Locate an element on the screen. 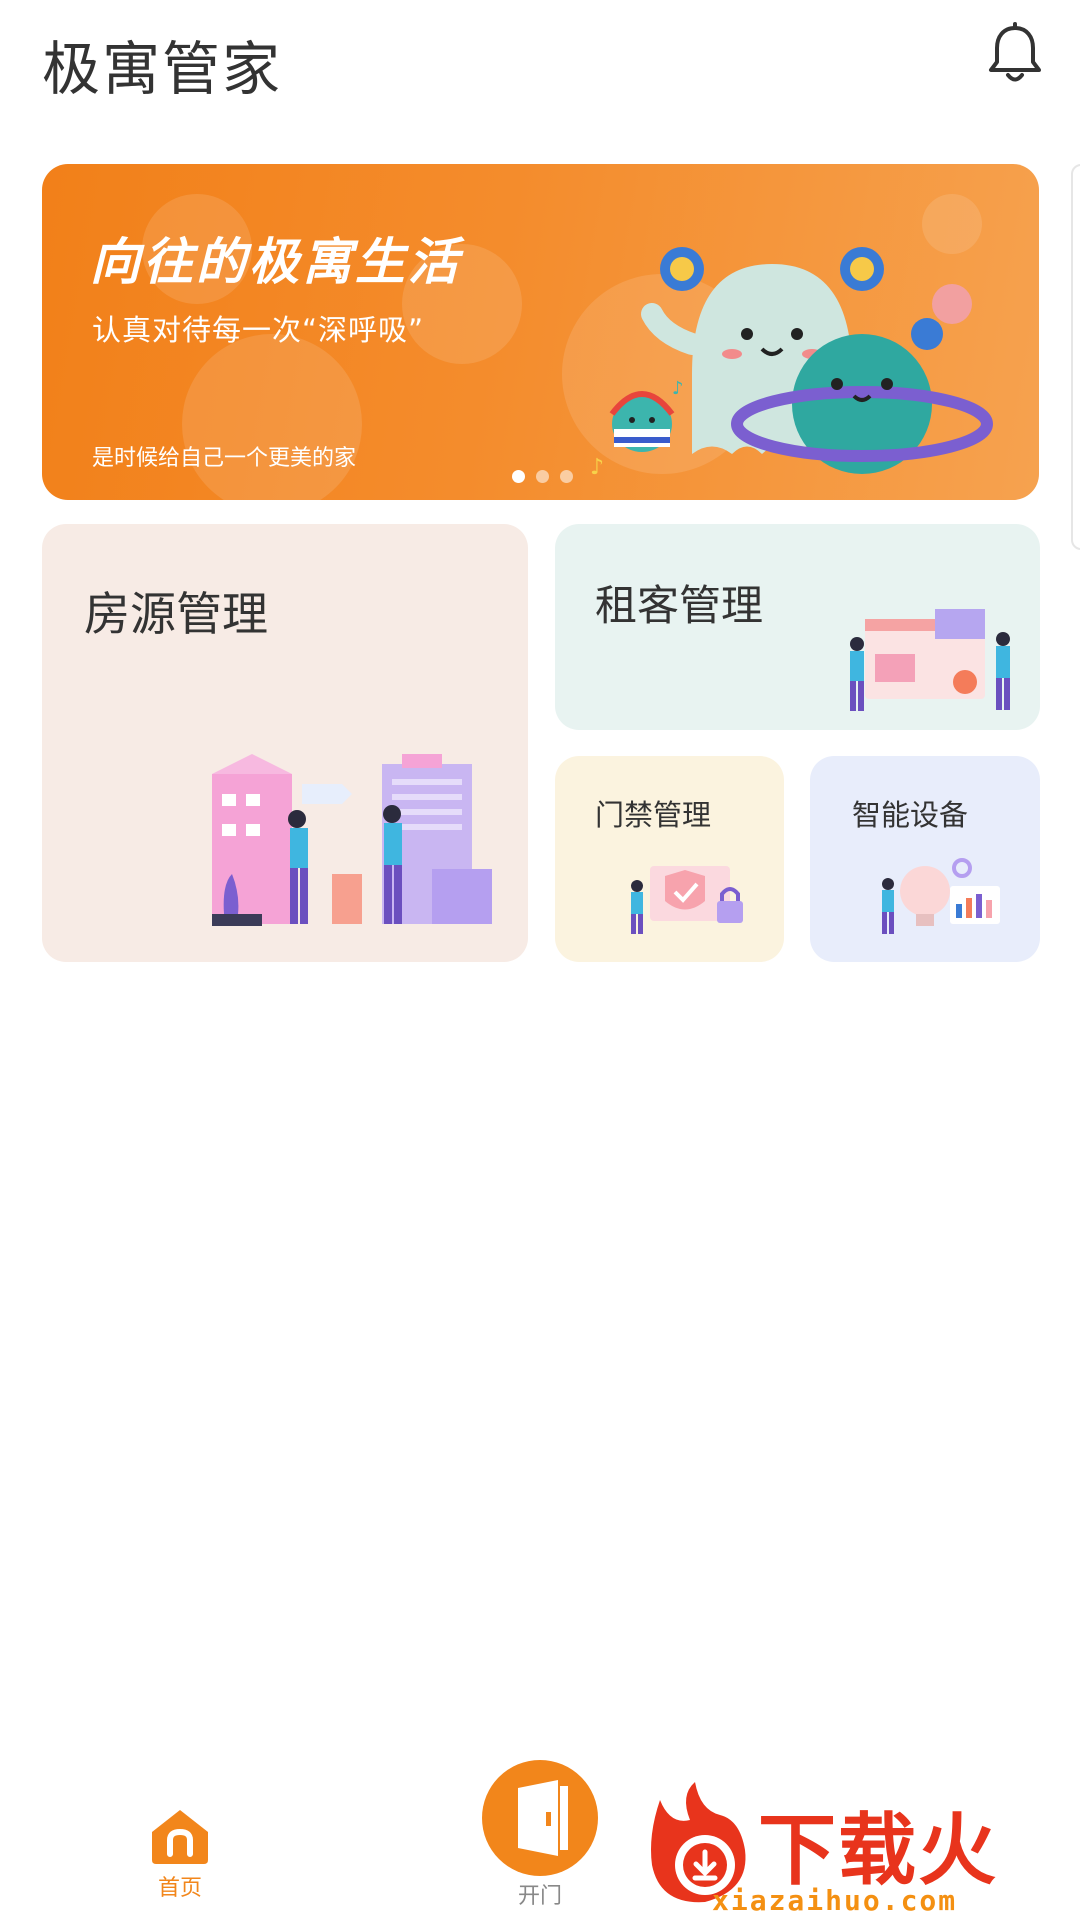 This screenshot has width=1080, height=1920. smart-device-label: 智能设备 is located at coordinates (910, 815).